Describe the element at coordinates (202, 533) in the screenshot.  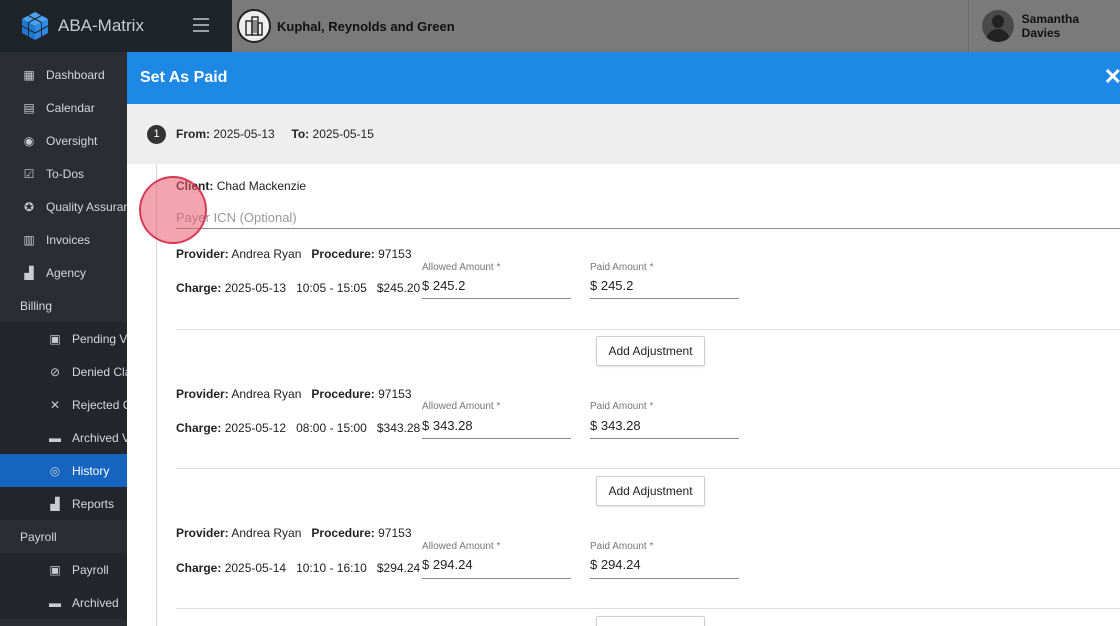
I see `provider-label: Provider:` at that location.